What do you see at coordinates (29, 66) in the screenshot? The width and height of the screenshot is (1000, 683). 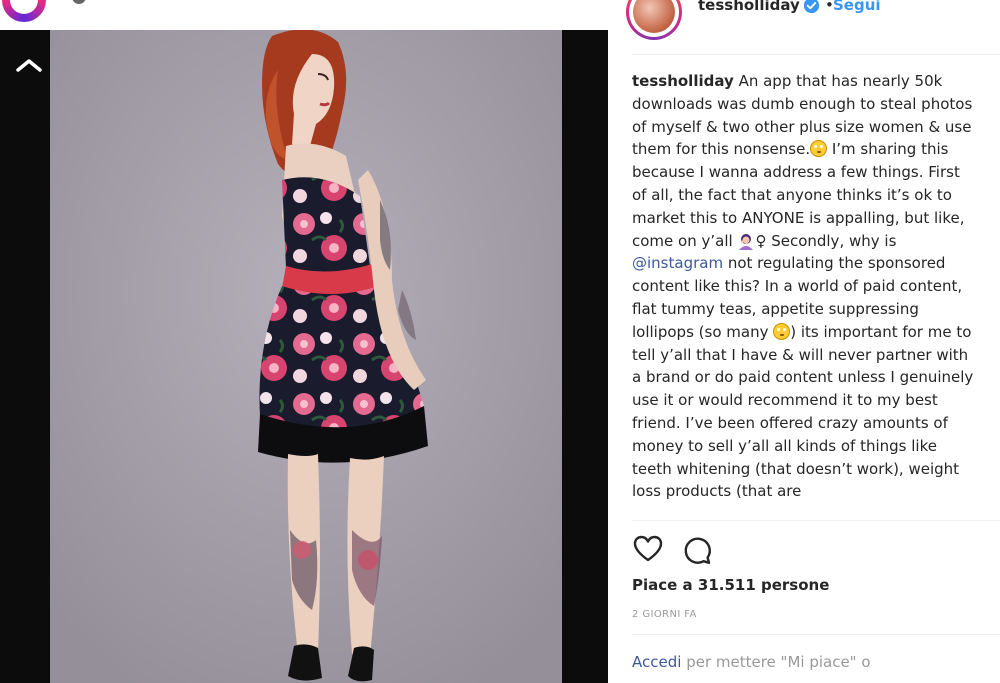 I see `collapse-chevron-icon` at bounding box center [29, 66].